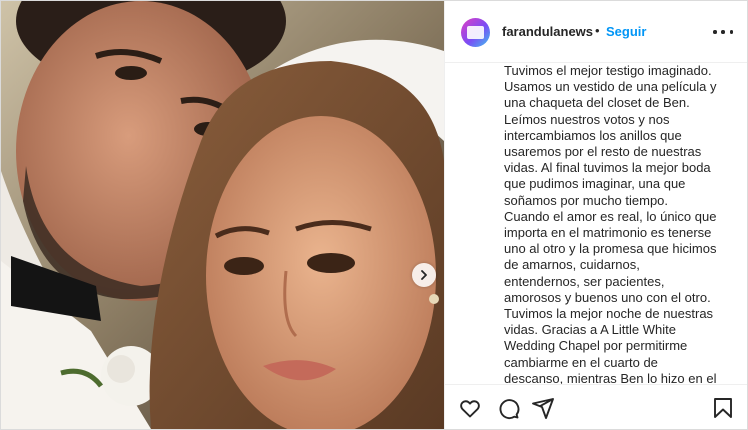 This screenshot has height=430, width=748. I want to click on next-image-button, so click(424, 275).